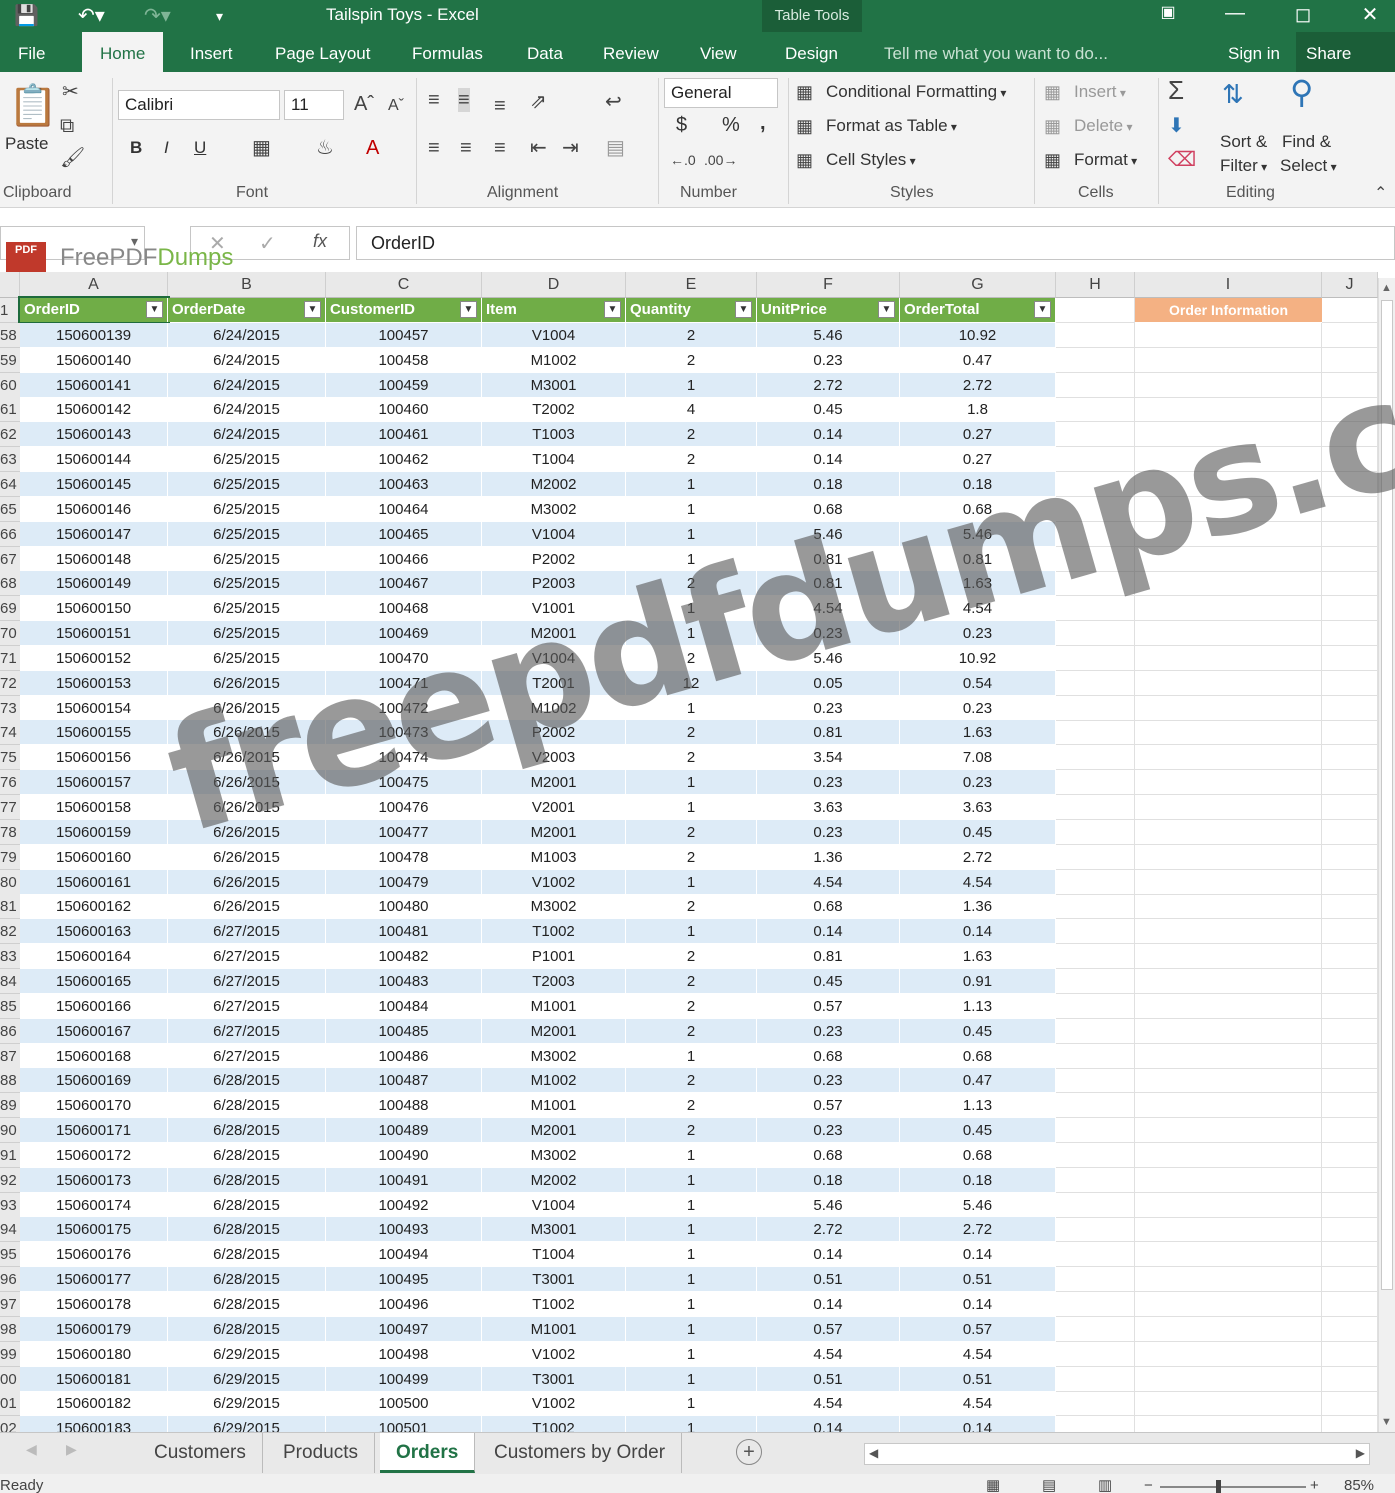 This screenshot has height=1493, width=1395. What do you see at coordinates (10, 1155) in the screenshot?
I see `row-number: 91` at bounding box center [10, 1155].